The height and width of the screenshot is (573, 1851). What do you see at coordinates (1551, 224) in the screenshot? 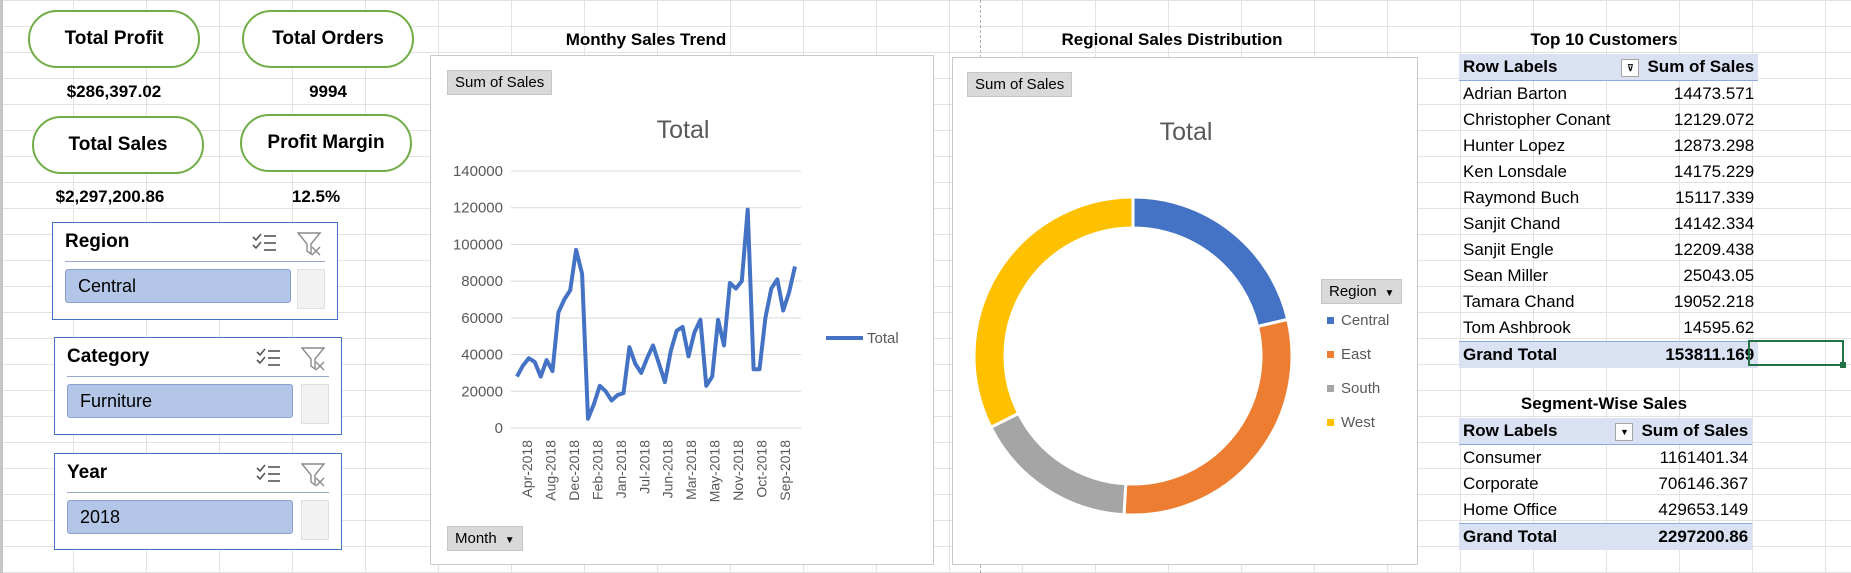
I see `row-label-cell: Sanjit Chand` at bounding box center [1551, 224].